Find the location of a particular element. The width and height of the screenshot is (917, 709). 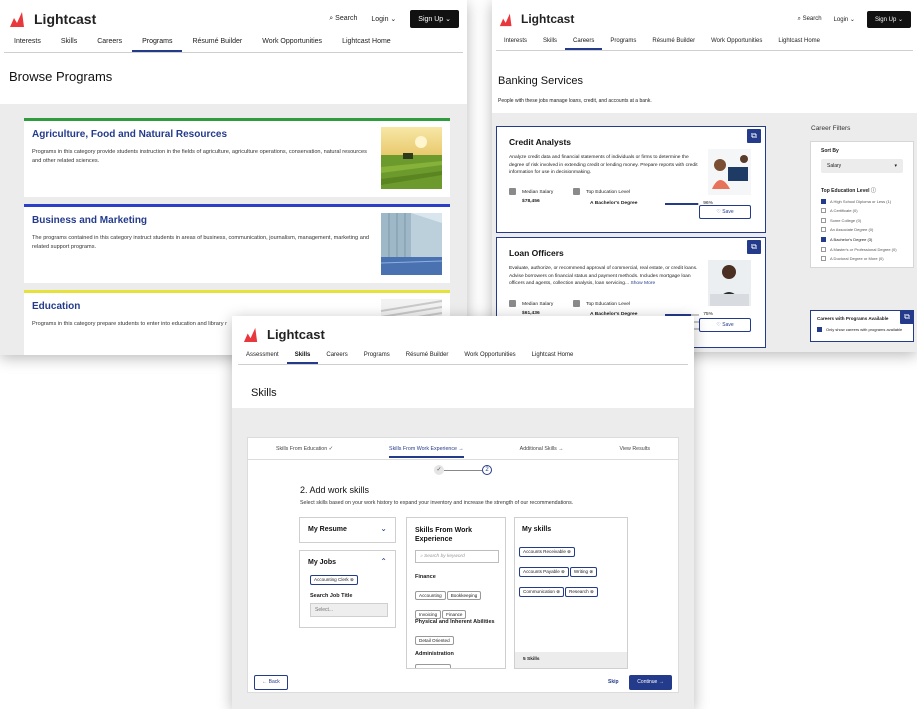

job-title: Credit Analysts is located at coordinates (637, 142).